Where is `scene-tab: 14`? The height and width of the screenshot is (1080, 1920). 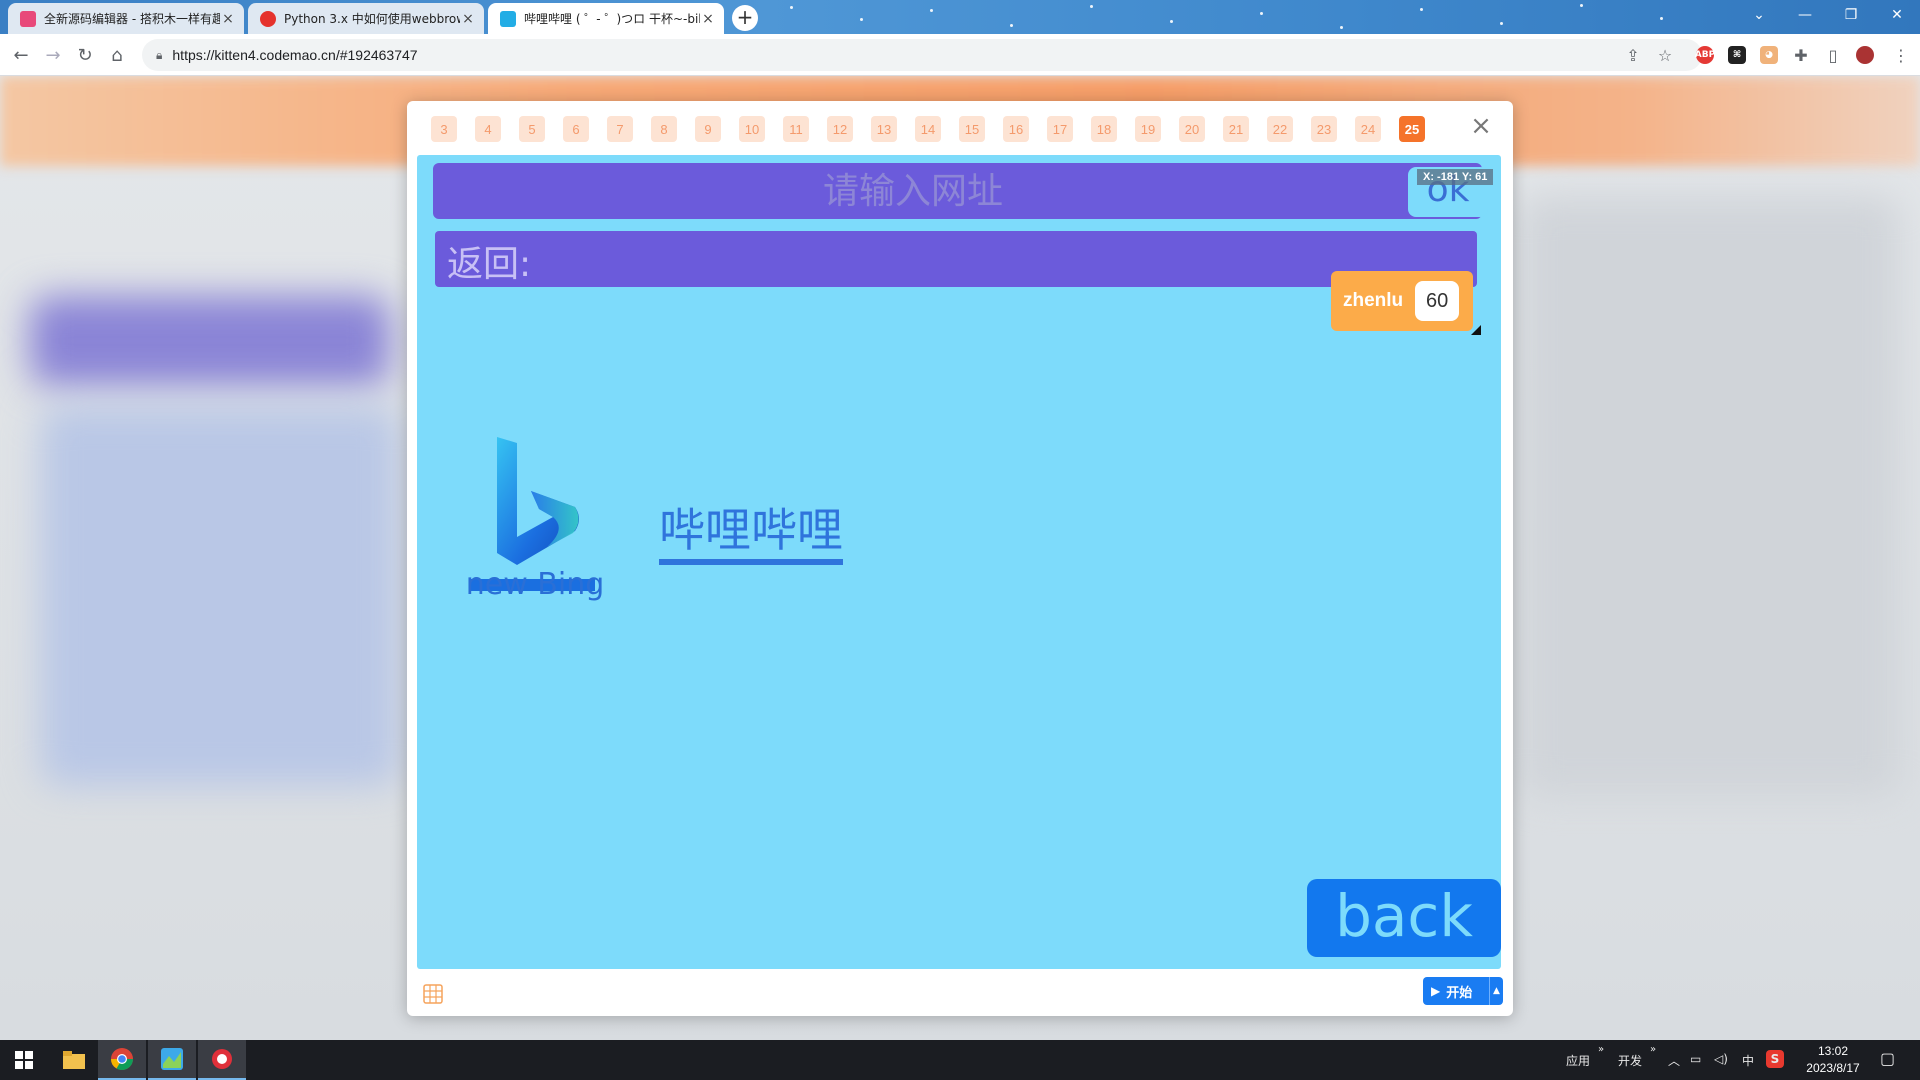 scene-tab: 14 is located at coordinates (928, 129).